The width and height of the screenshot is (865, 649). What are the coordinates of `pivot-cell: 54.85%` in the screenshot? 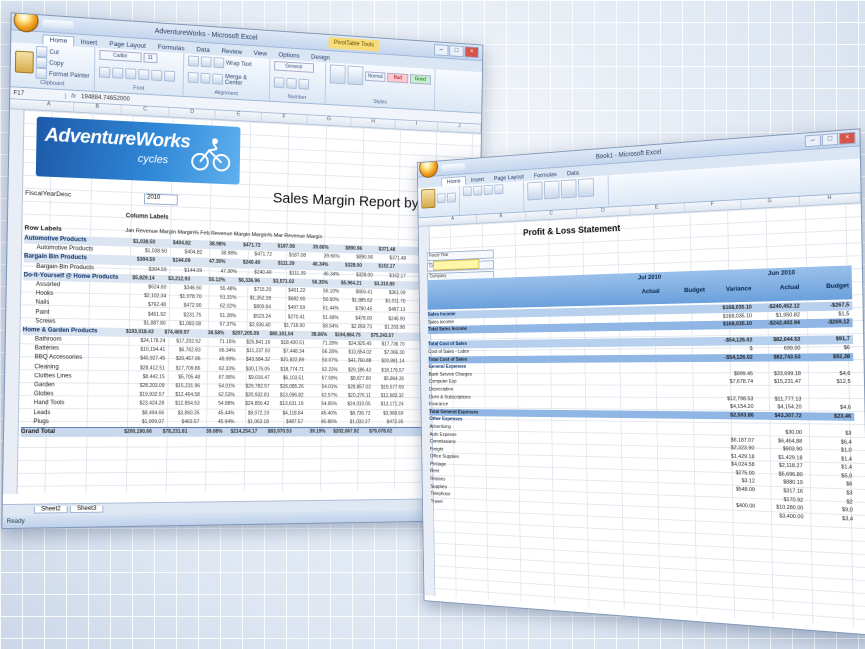 It's located at (323, 405).